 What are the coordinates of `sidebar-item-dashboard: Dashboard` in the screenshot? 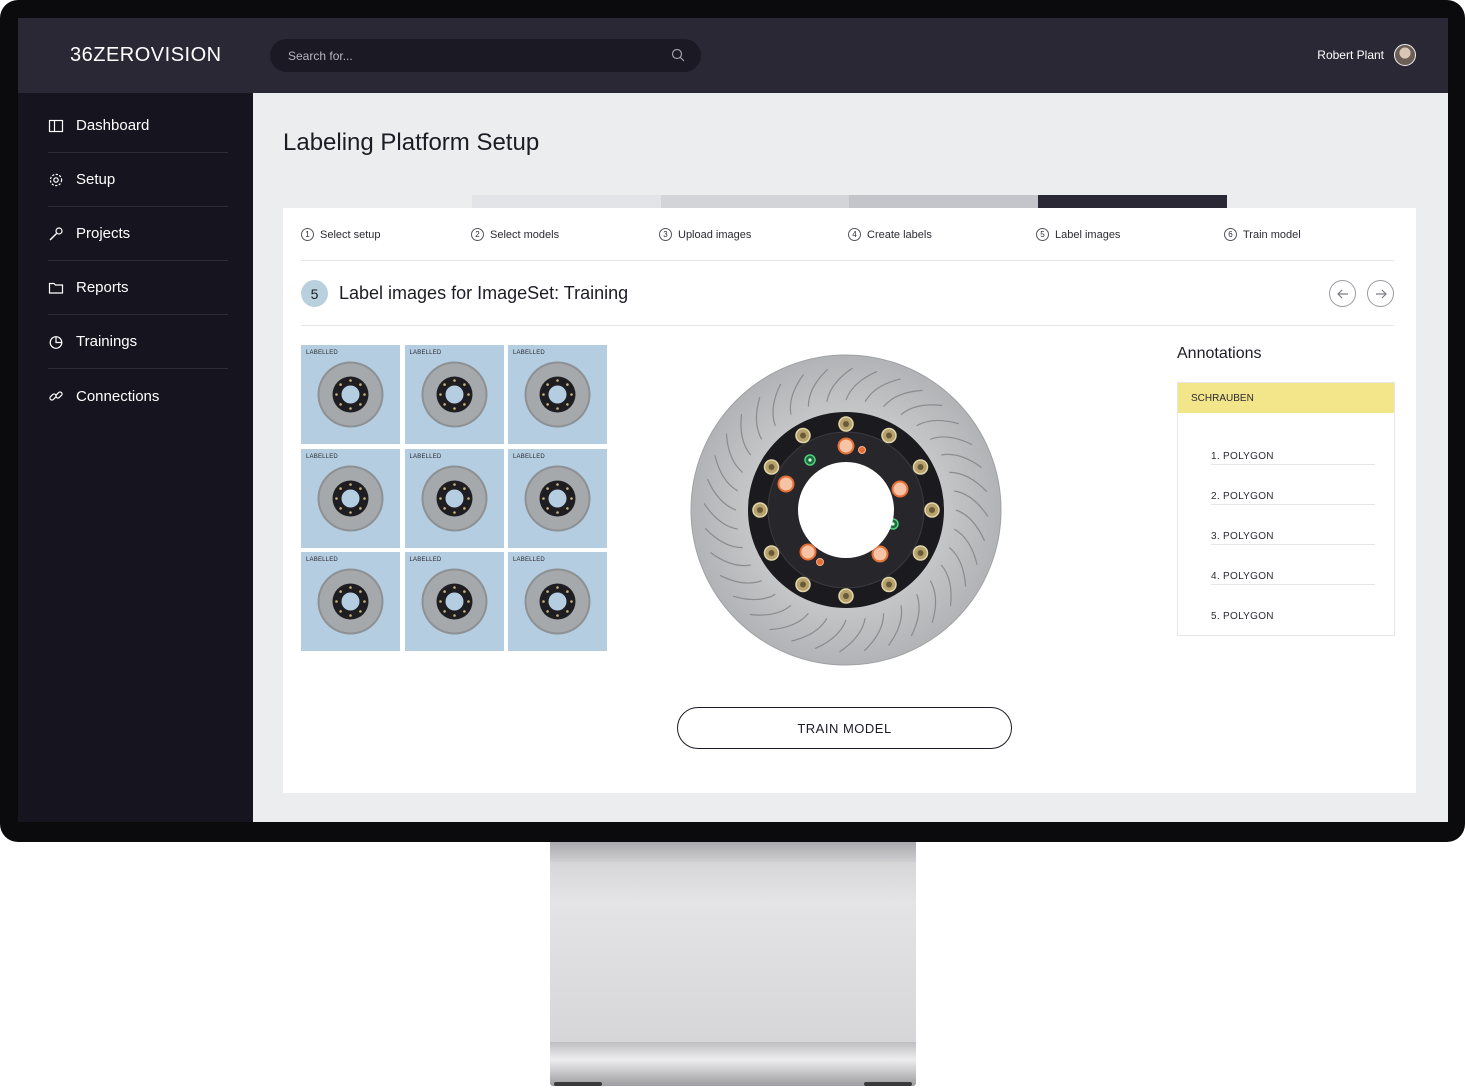 It's located at (138, 126).